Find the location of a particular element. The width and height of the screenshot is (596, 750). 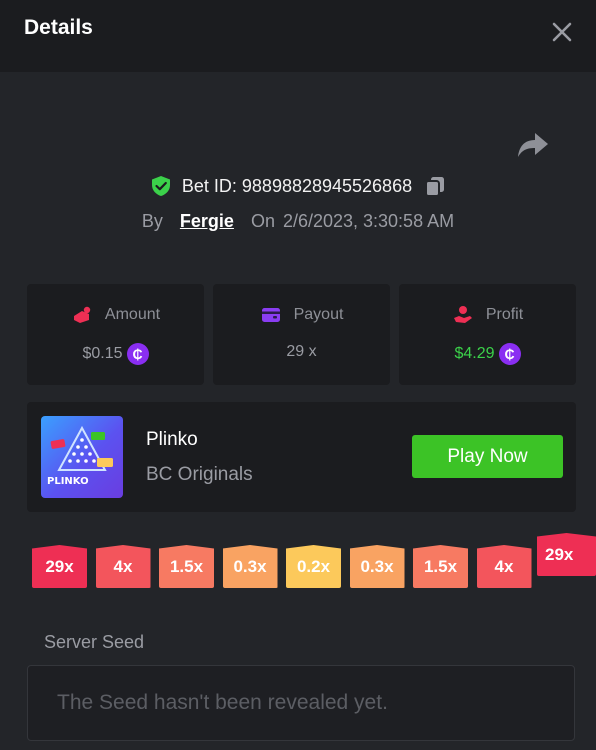

user-link: Fergie is located at coordinates (207, 221).